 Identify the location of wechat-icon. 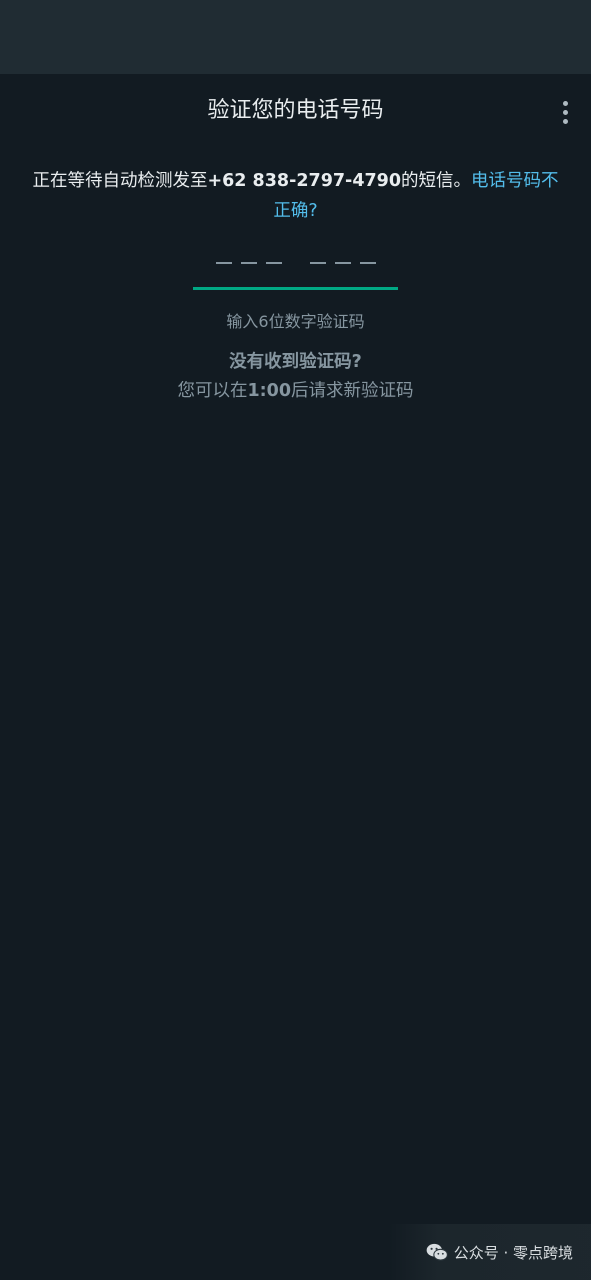
(437, 1252).